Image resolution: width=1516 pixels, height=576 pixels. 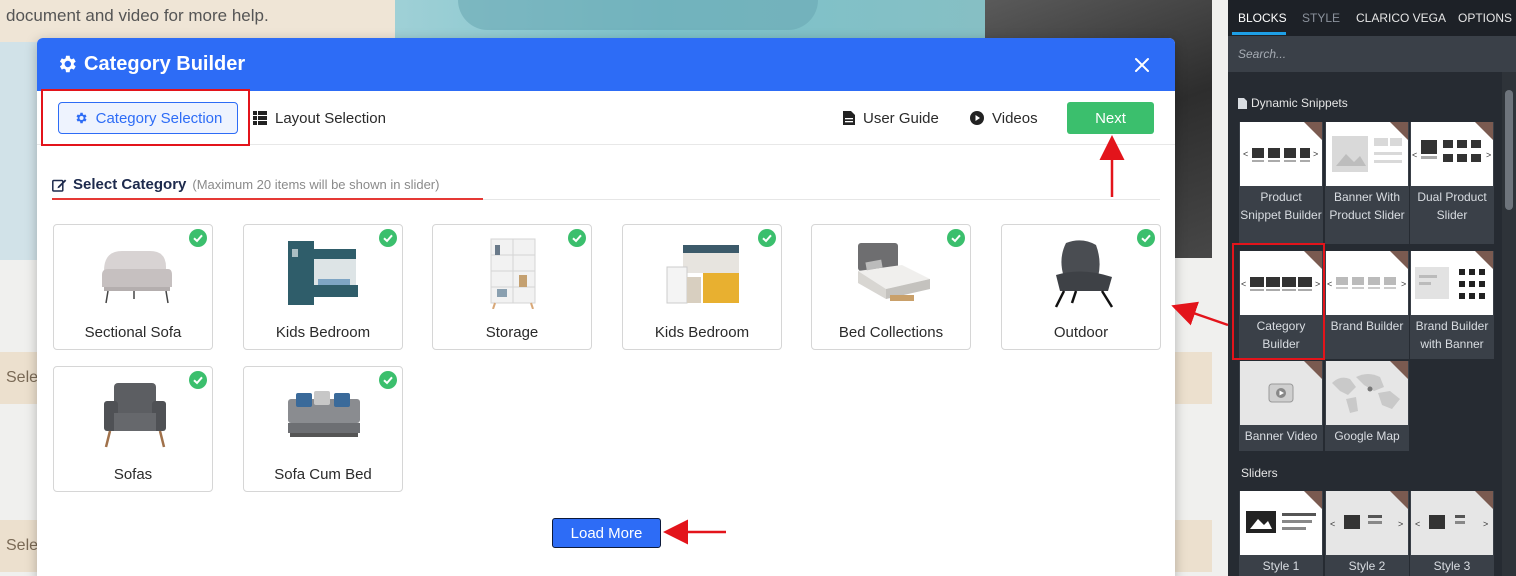 What do you see at coordinates (1509, 150) in the screenshot?
I see `scrollbar-thumb` at bounding box center [1509, 150].